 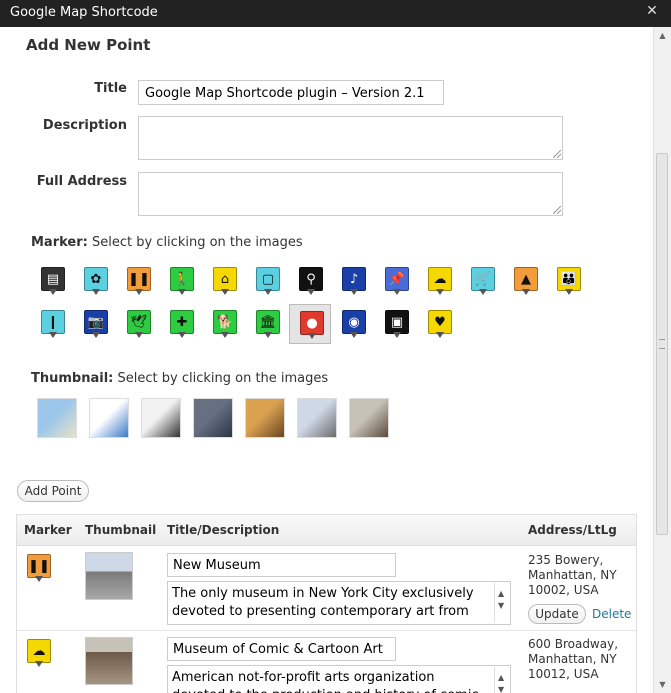 What do you see at coordinates (72, 378) in the screenshot?
I see `thumbnail-section-bold: Thumbnail:` at bounding box center [72, 378].